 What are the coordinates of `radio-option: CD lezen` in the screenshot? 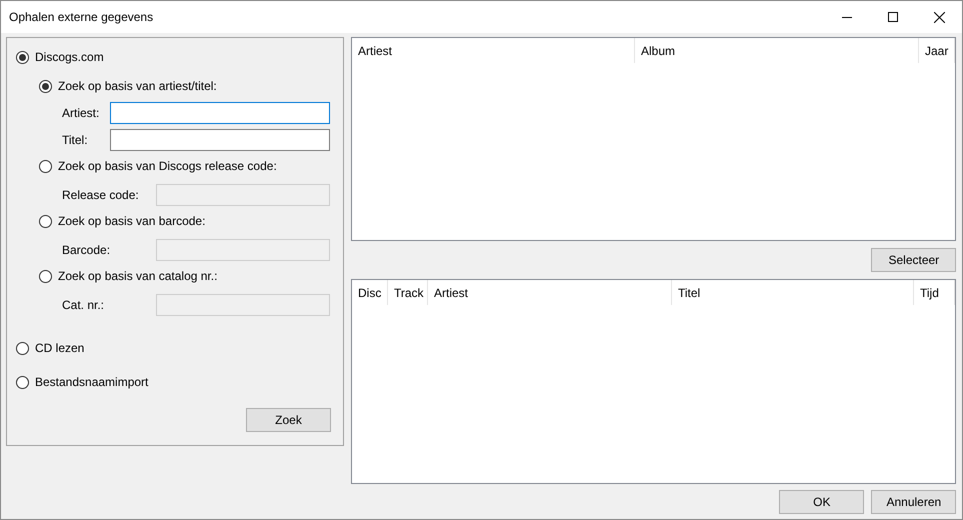 It's located at (179, 348).